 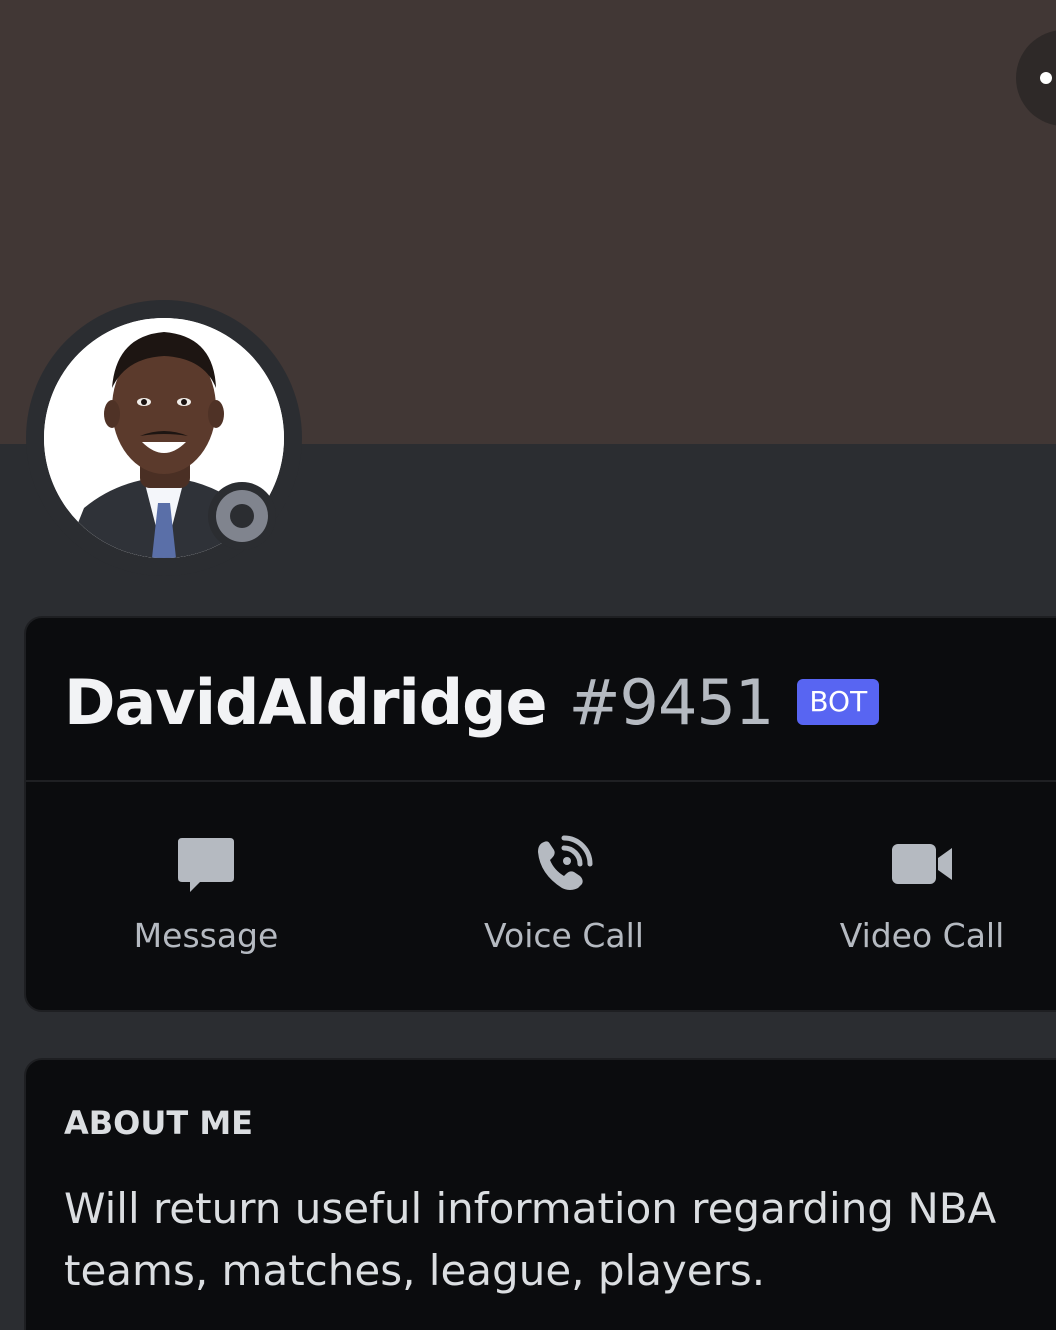 I want to click on video-camera-icon, so click(x=922, y=864).